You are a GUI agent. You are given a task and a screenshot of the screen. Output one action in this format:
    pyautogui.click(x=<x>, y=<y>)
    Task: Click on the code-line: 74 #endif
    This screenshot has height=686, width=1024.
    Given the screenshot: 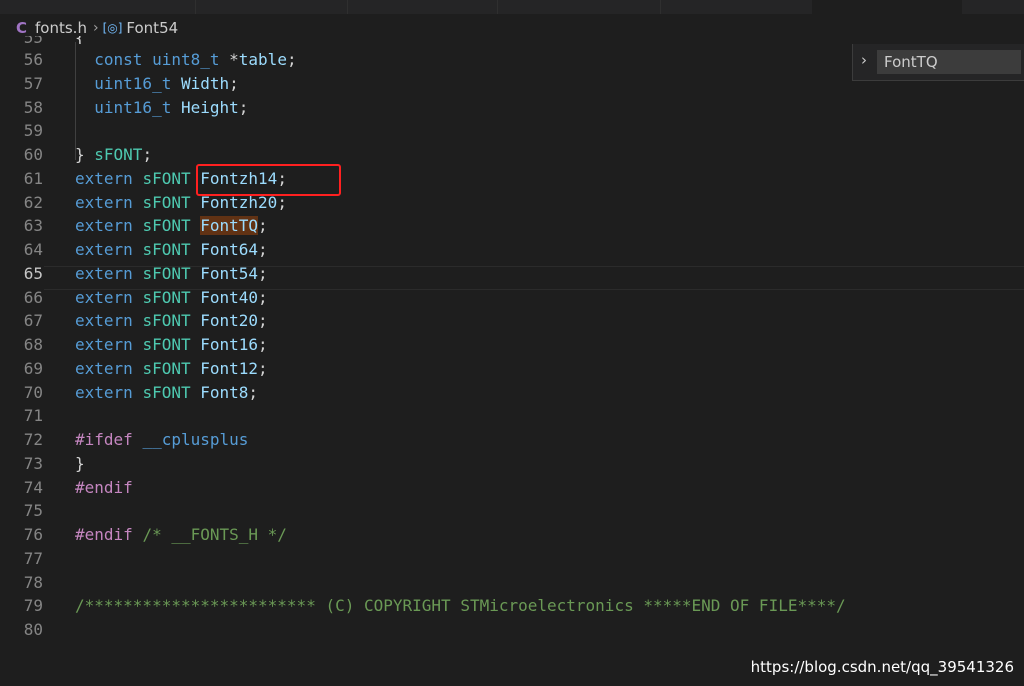 What is the action you would take?
    pyautogui.click(x=512, y=488)
    